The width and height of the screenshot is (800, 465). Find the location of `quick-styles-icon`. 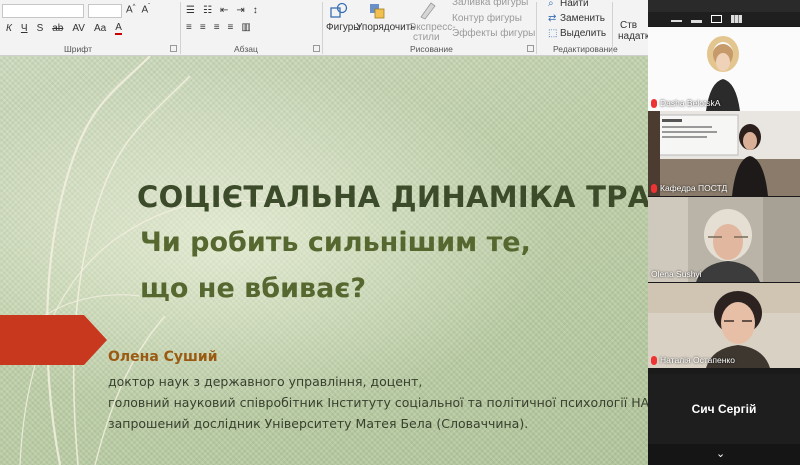

quick-styles-icon is located at coordinates (428, 10).